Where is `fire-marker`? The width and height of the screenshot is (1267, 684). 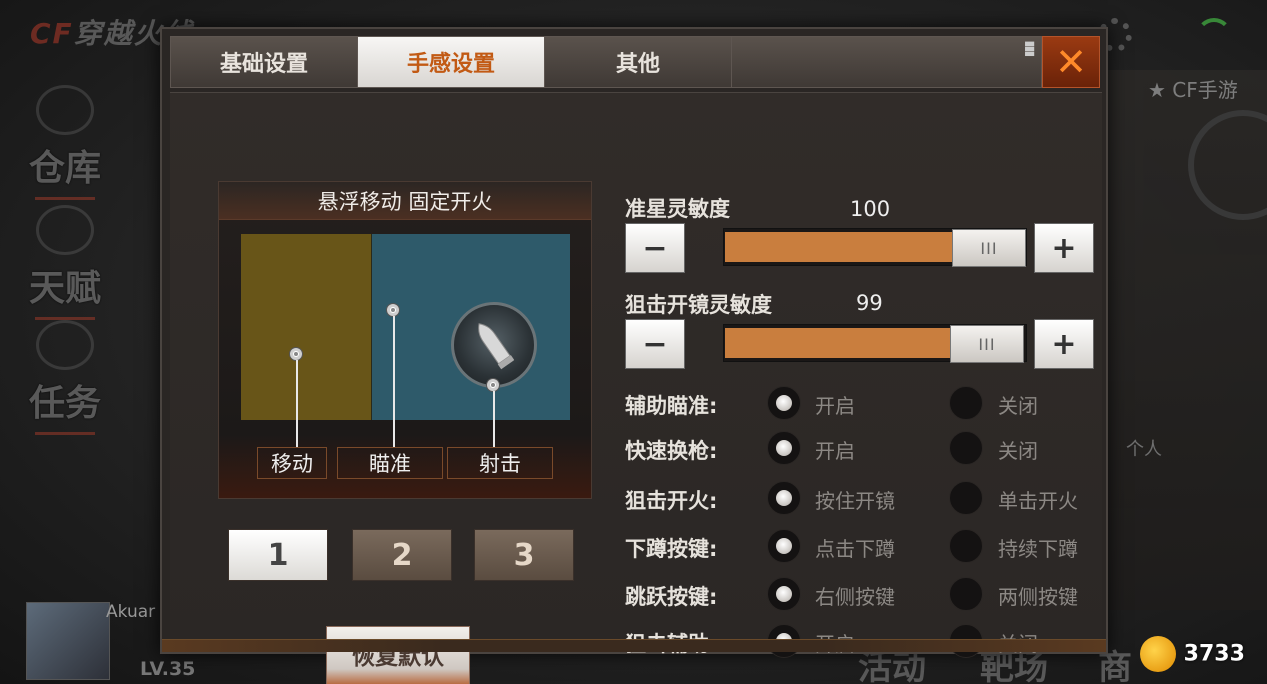 fire-marker is located at coordinates (493, 385).